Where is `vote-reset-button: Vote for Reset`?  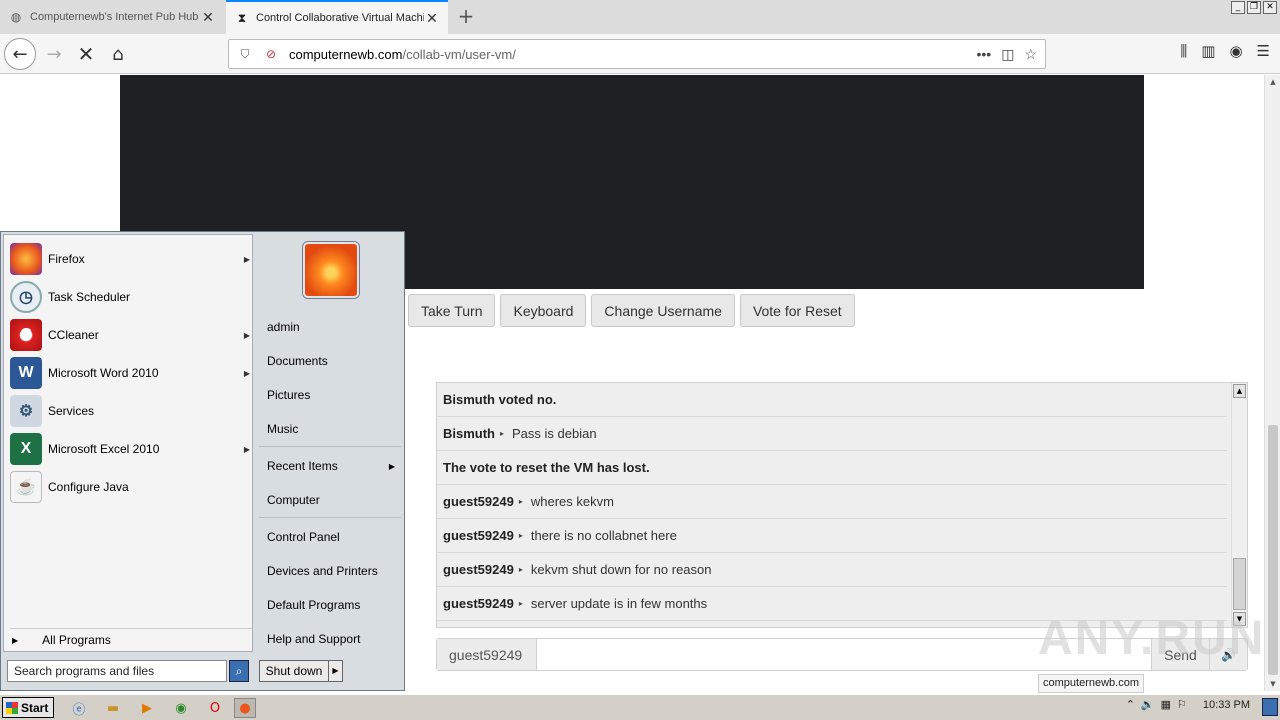 vote-reset-button: Vote for Reset is located at coordinates (797, 310).